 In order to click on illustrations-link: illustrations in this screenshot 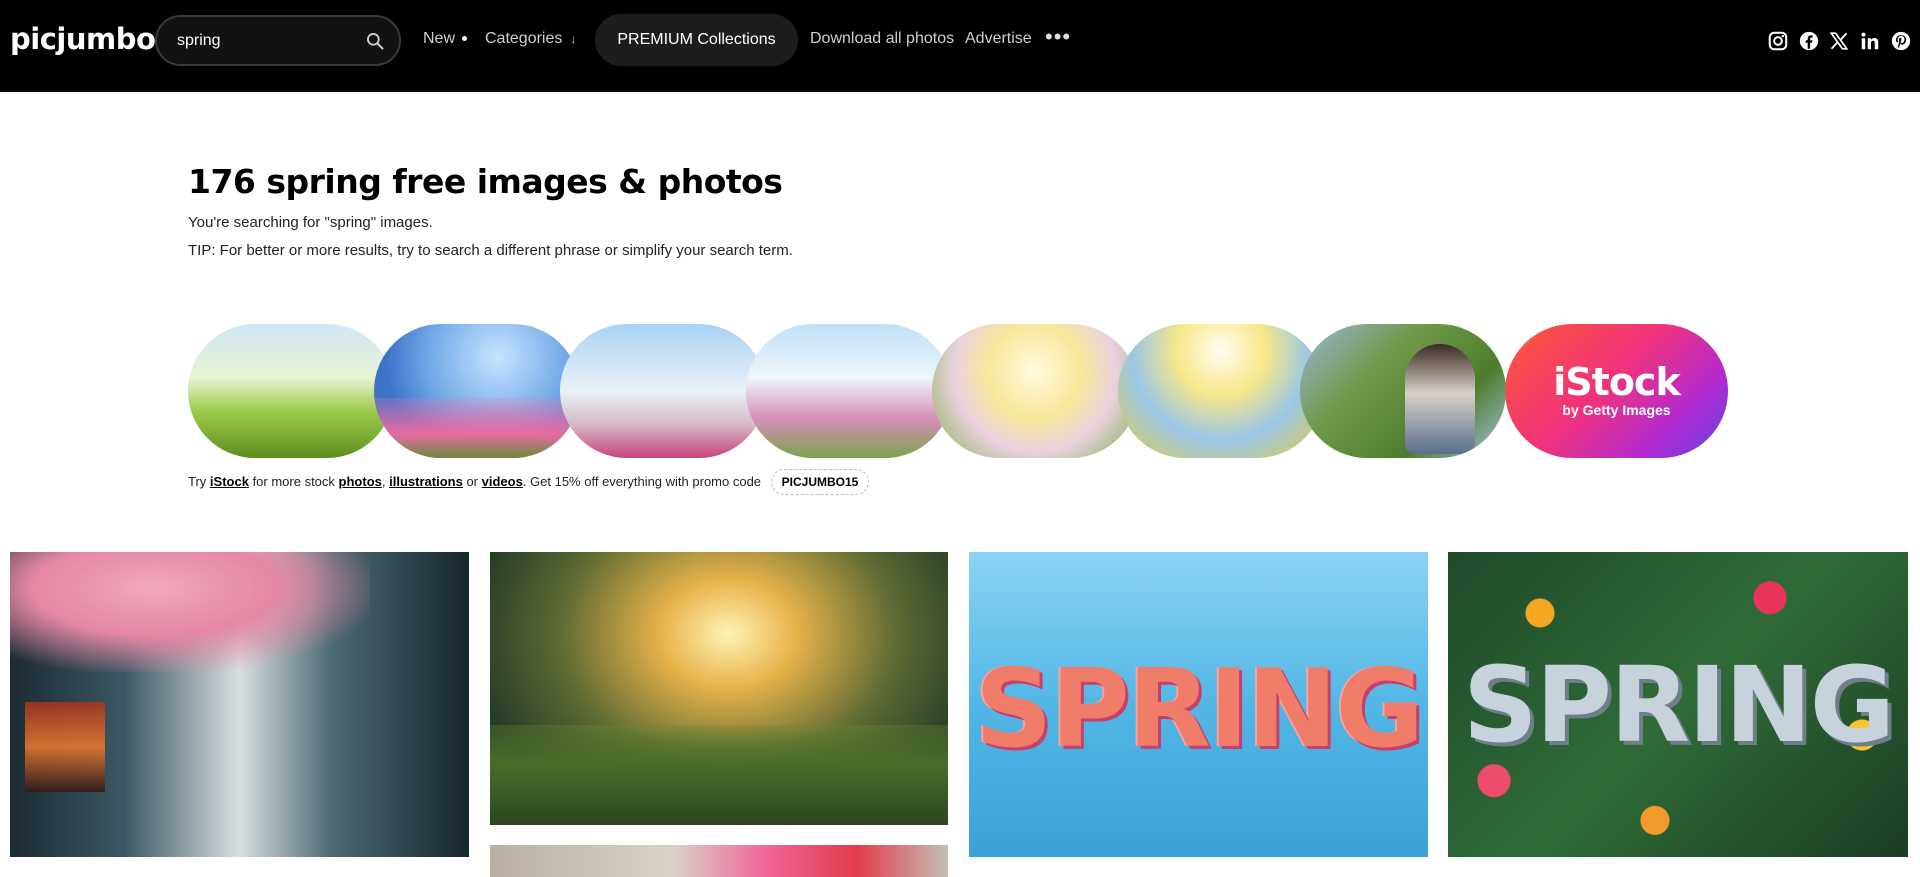, I will do `click(426, 481)`.